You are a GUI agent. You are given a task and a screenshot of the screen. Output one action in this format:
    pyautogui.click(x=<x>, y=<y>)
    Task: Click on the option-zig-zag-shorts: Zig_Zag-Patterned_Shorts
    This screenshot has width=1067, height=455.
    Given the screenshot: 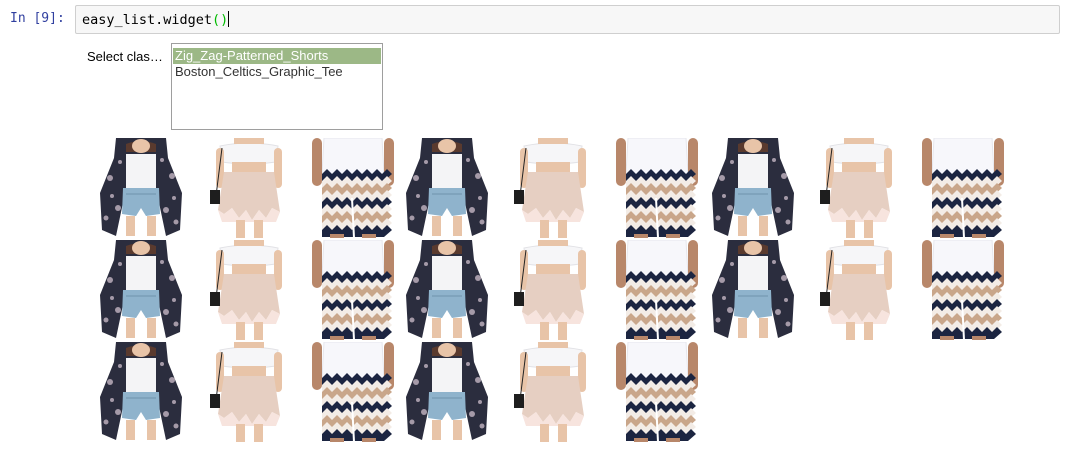 What is the action you would take?
    pyautogui.click(x=277, y=56)
    